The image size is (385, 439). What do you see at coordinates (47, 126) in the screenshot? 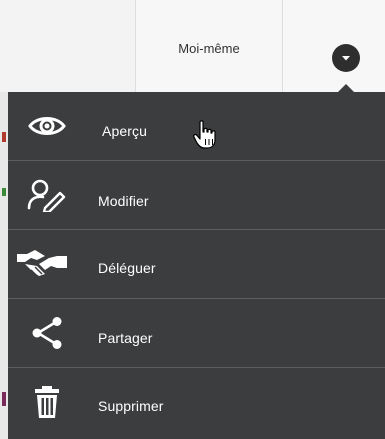
I see `eye-icon` at bounding box center [47, 126].